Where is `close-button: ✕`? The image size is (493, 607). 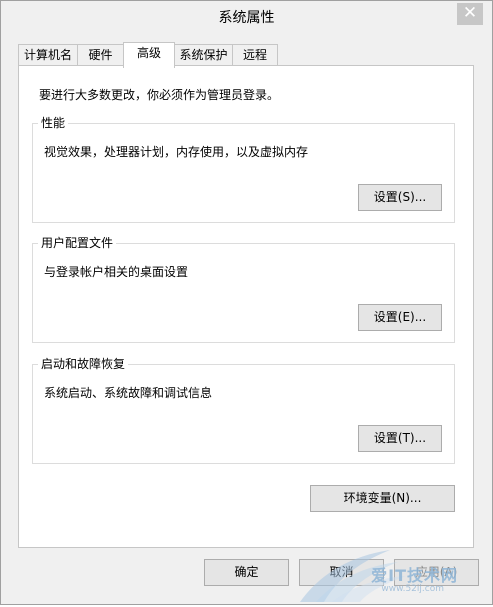
close-button: ✕ is located at coordinates (470, 14).